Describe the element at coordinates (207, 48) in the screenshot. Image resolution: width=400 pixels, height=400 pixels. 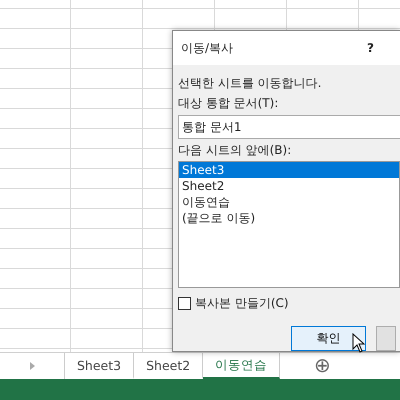
I see `dialog-title: 이동/복사` at that location.